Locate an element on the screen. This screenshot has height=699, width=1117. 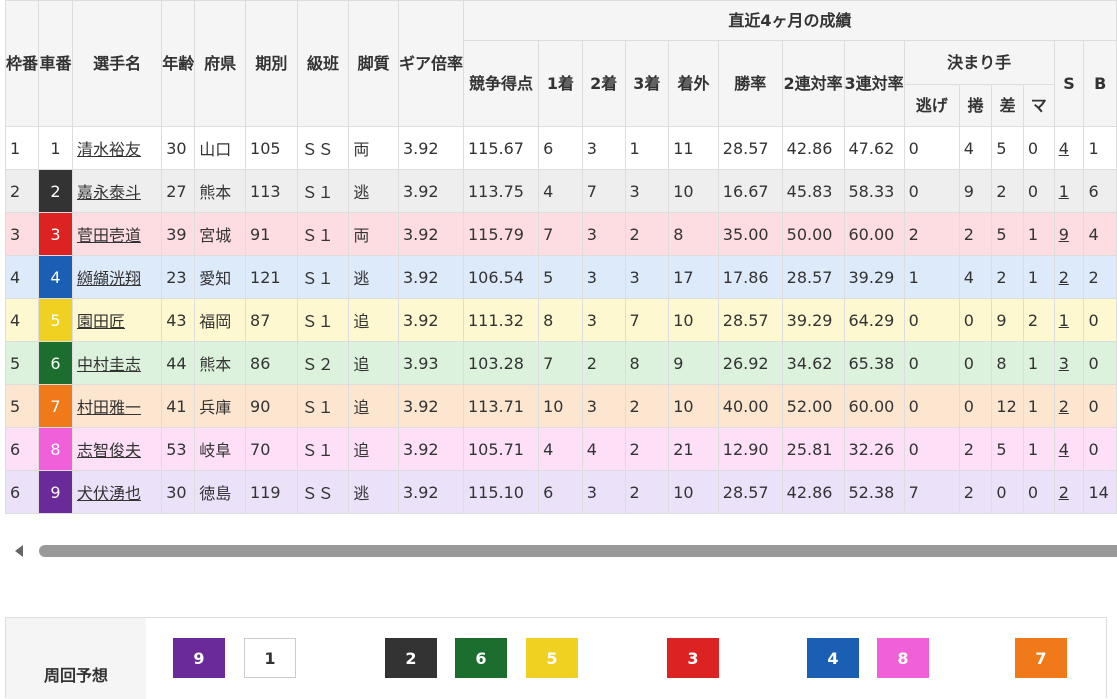
cell-out: 9 is located at coordinates (693, 363).